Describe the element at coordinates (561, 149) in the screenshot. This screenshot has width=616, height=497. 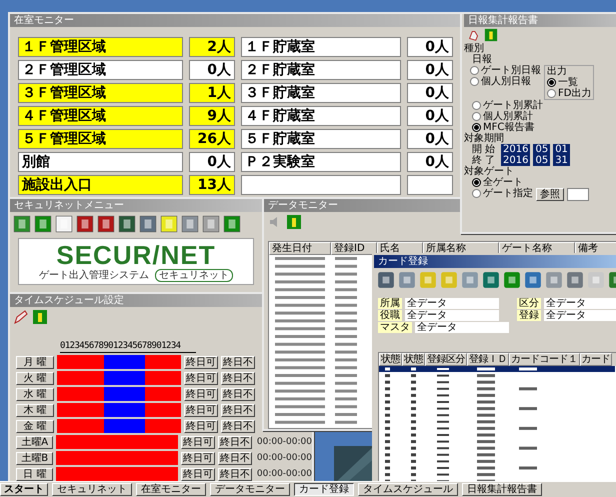
I see `day-field: 01` at that location.